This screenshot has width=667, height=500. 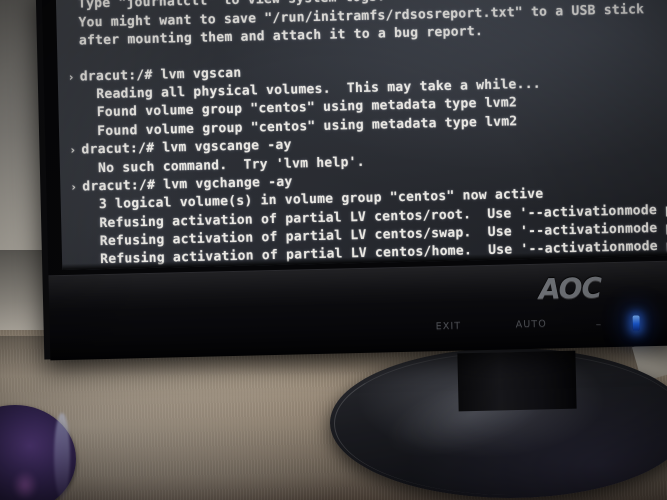 I want to click on terminal-line-text: dracut:/# lvm vgscan, so click(x=160, y=75).